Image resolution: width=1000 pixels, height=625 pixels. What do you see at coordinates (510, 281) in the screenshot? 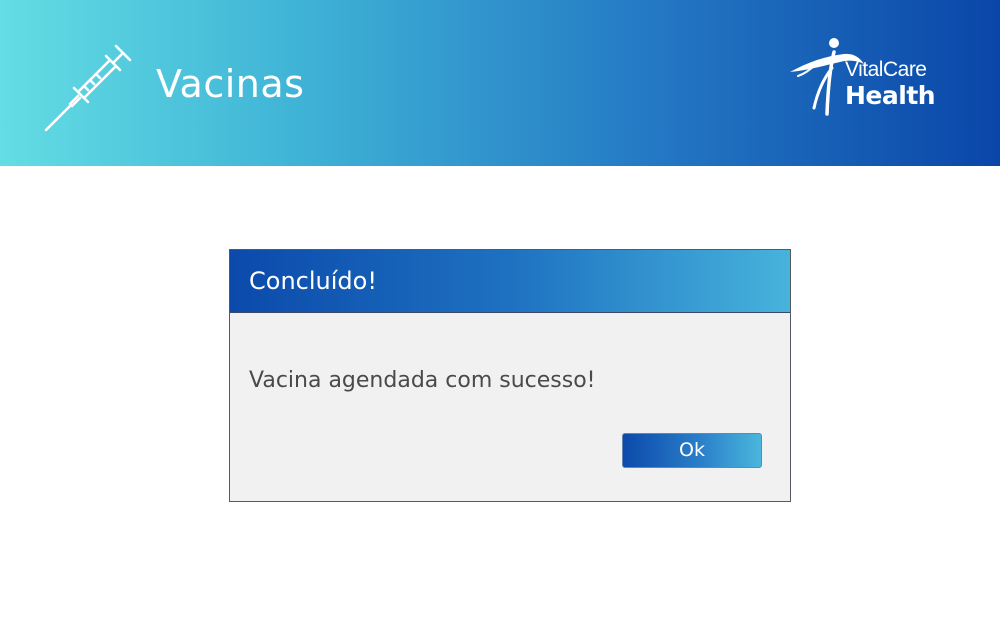
I see `dialog-header: Concluído!` at bounding box center [510, 281].